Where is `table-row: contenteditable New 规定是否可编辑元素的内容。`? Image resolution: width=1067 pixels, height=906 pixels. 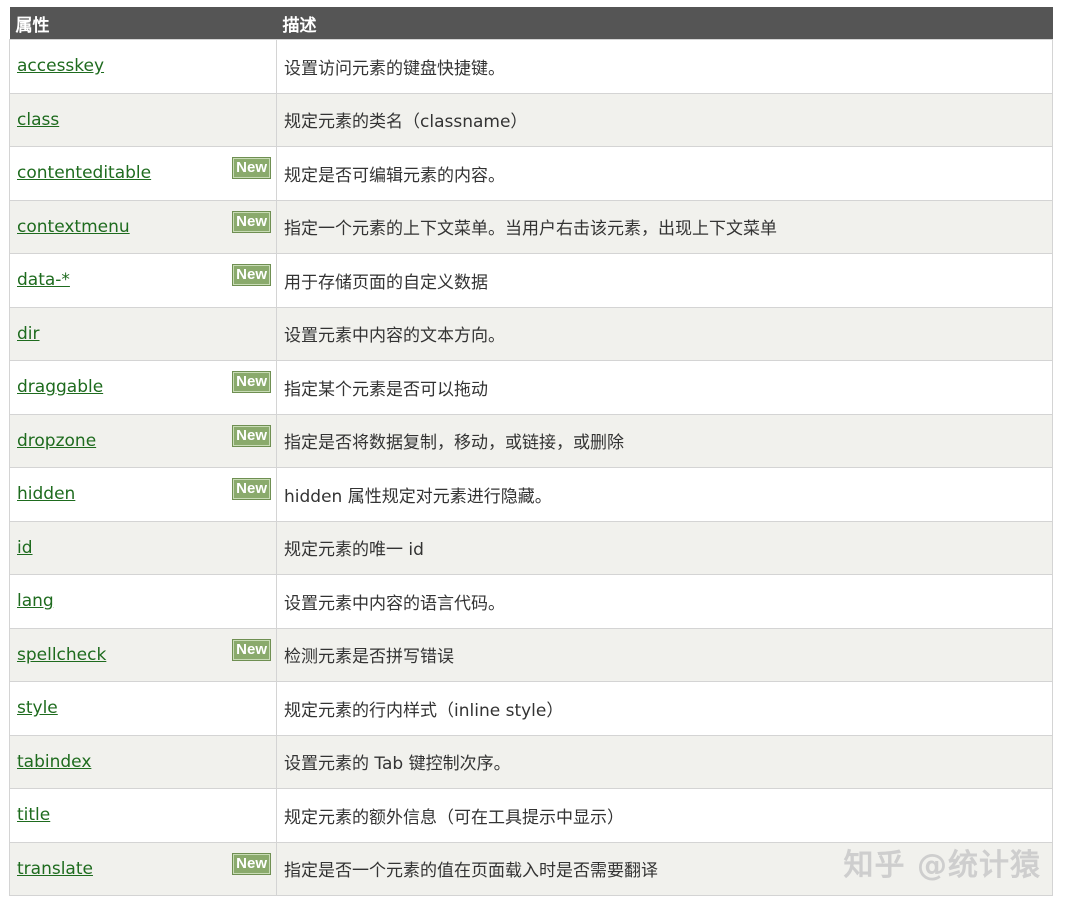 table-row: contenteditable New 规定是否可编辑元素的内容。 is located at coordinates (531, 173).